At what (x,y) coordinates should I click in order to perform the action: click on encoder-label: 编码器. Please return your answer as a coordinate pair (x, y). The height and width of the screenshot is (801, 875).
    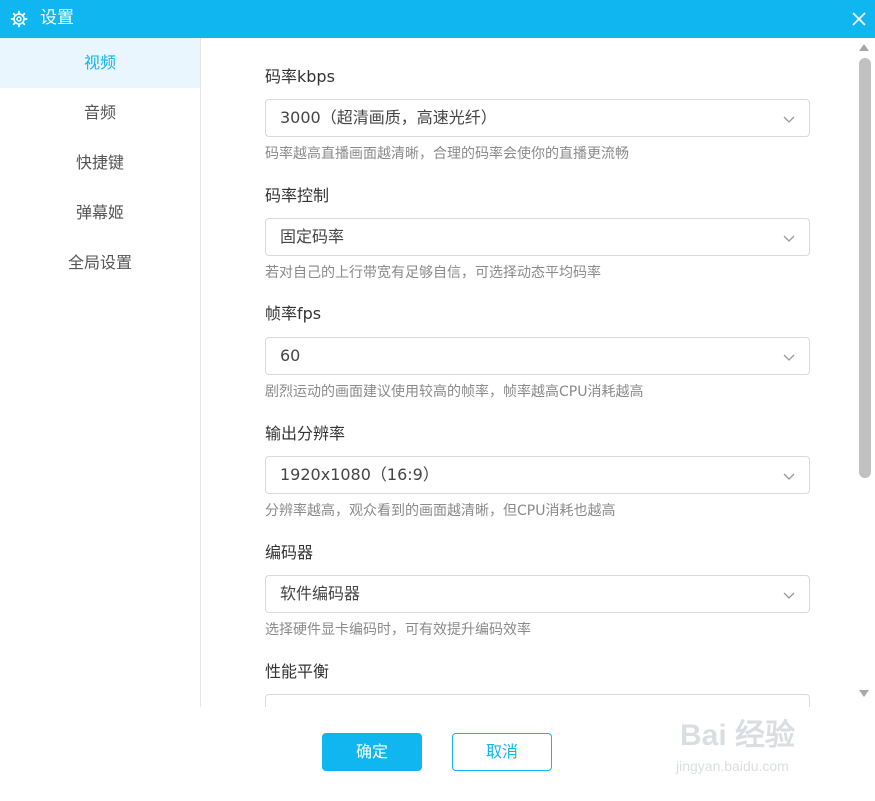
    Looking at the image, I should click on (289, 552).